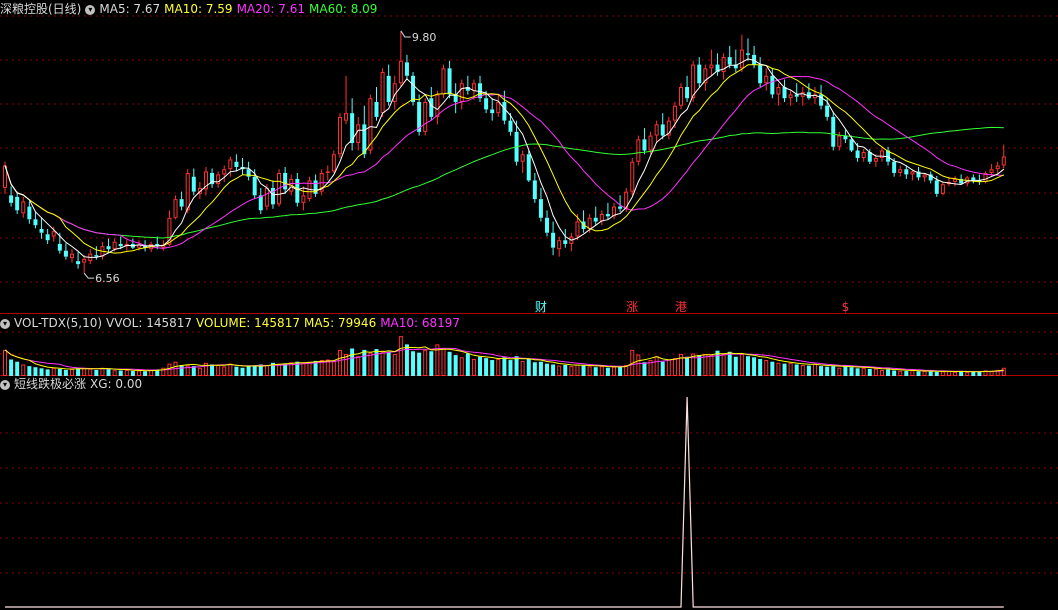  What do you see at coordinates (420, 323) in the screenshot?
I see `volume-ma10-value: MA10: 68197` at bounding box center [420, 323].